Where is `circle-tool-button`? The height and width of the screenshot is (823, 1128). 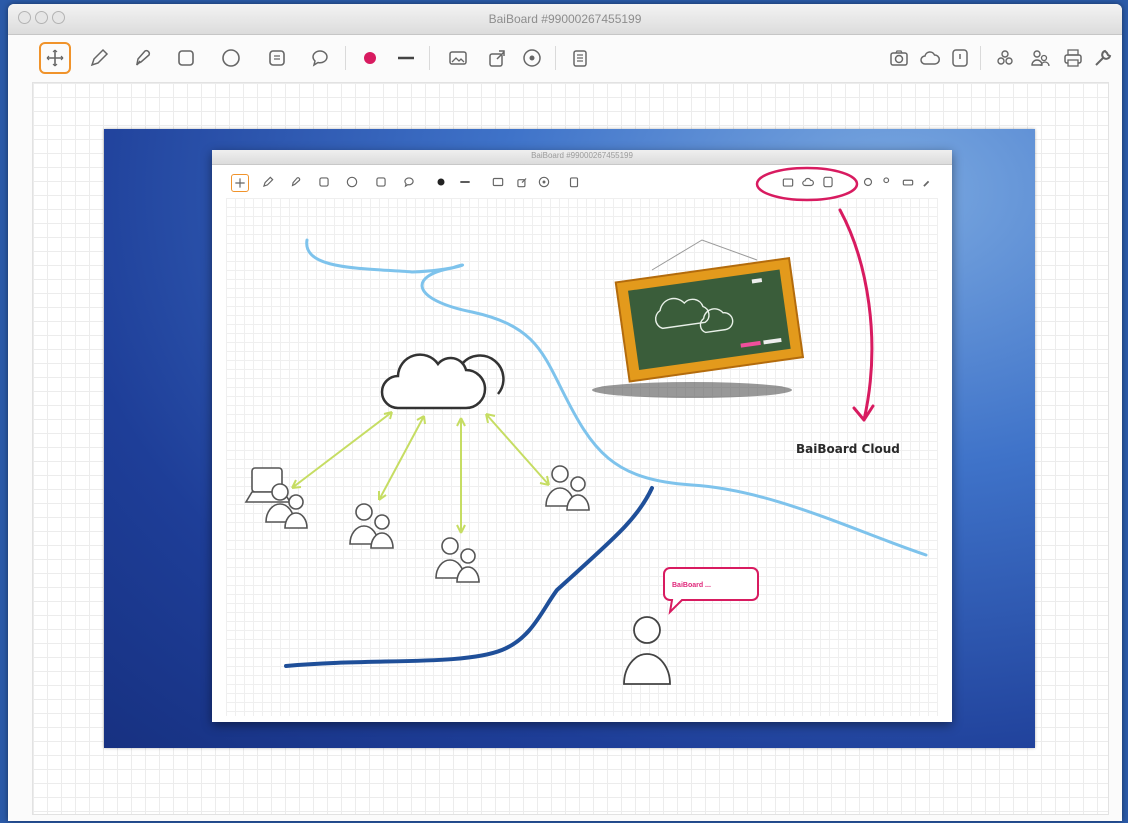
circle-tool-button is located at coordinates (231, 58).